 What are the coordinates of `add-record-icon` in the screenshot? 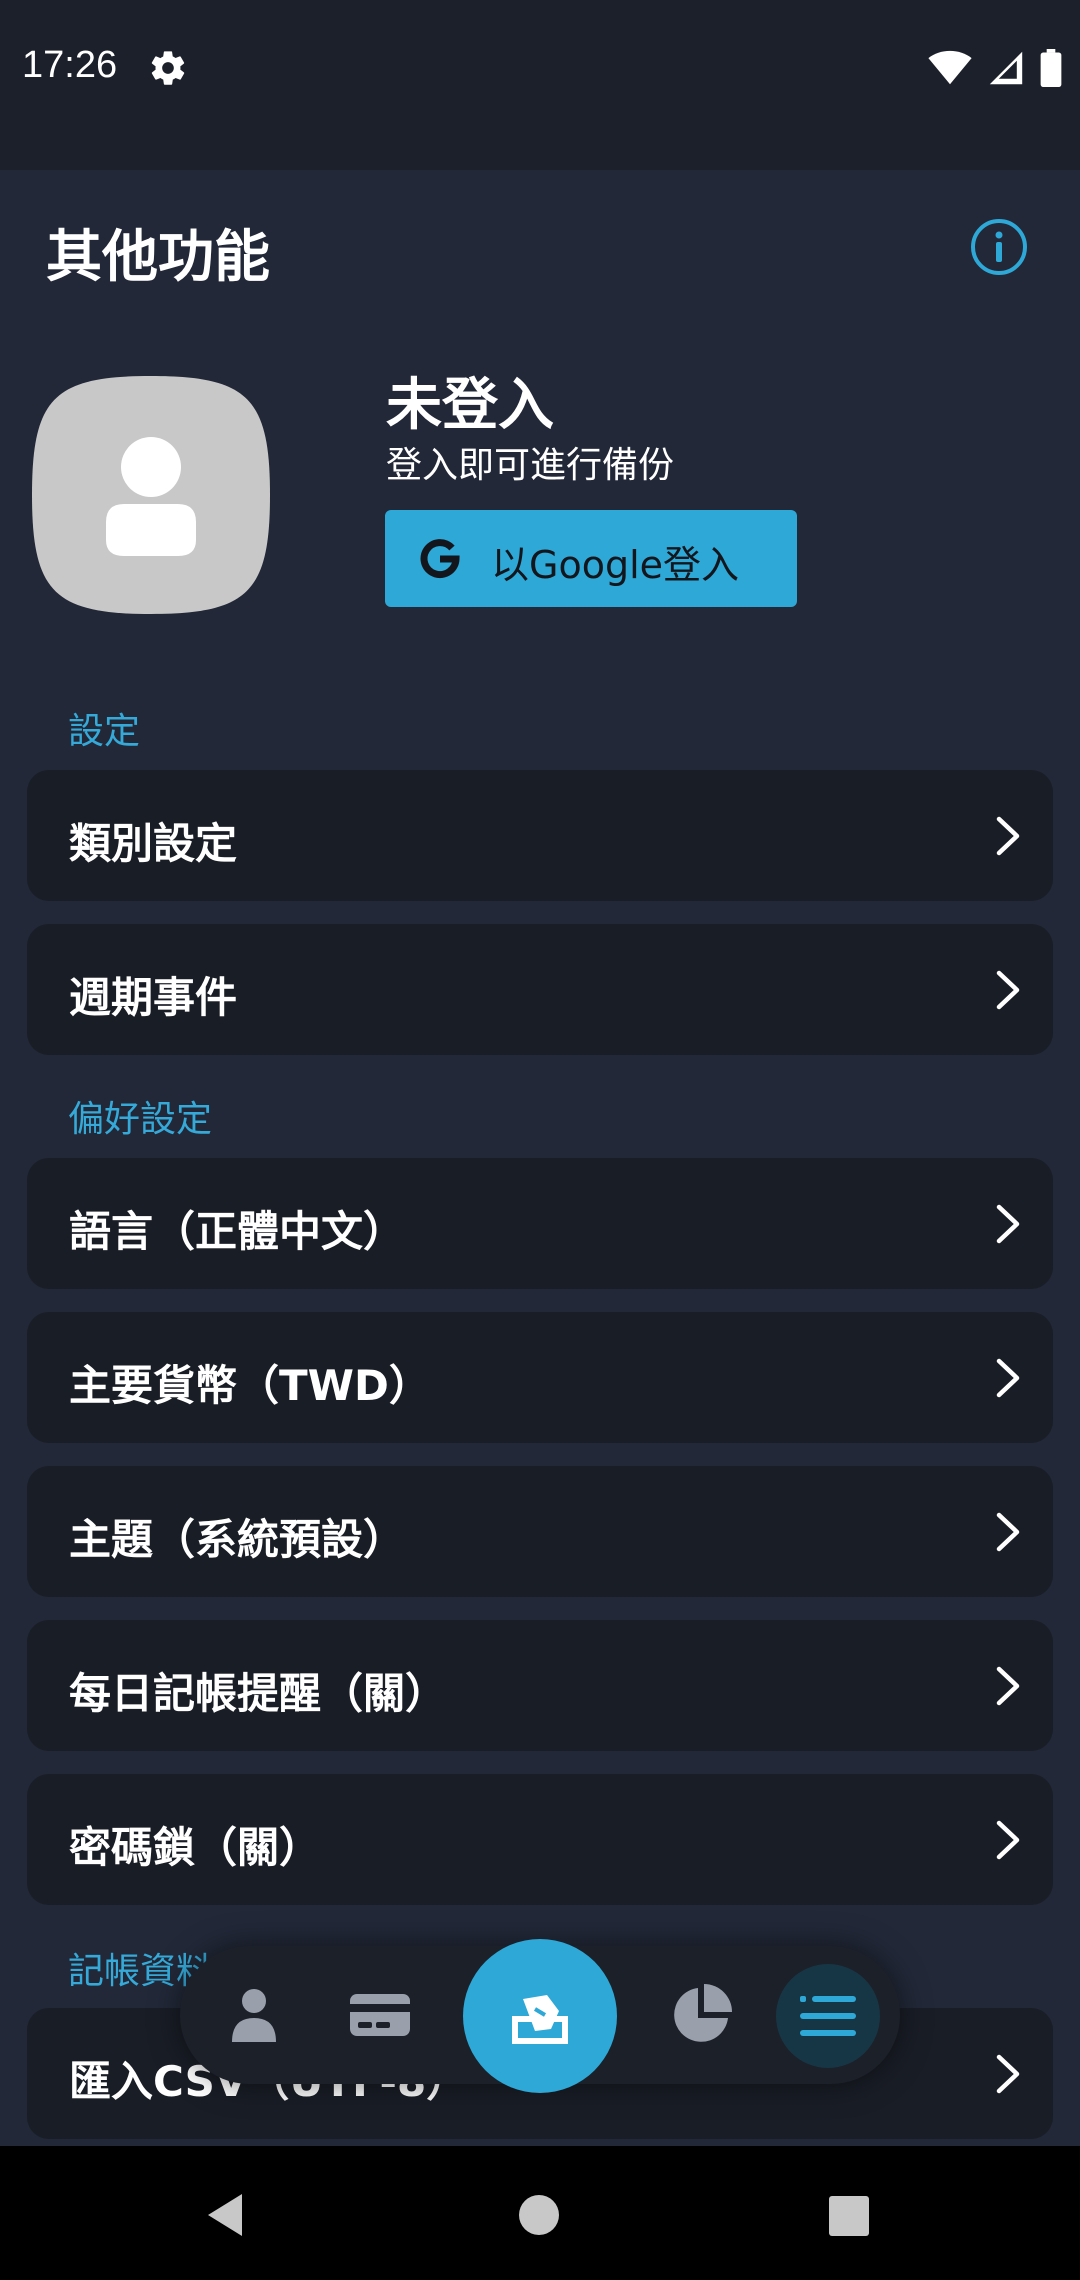 It's located at (540, 2019).